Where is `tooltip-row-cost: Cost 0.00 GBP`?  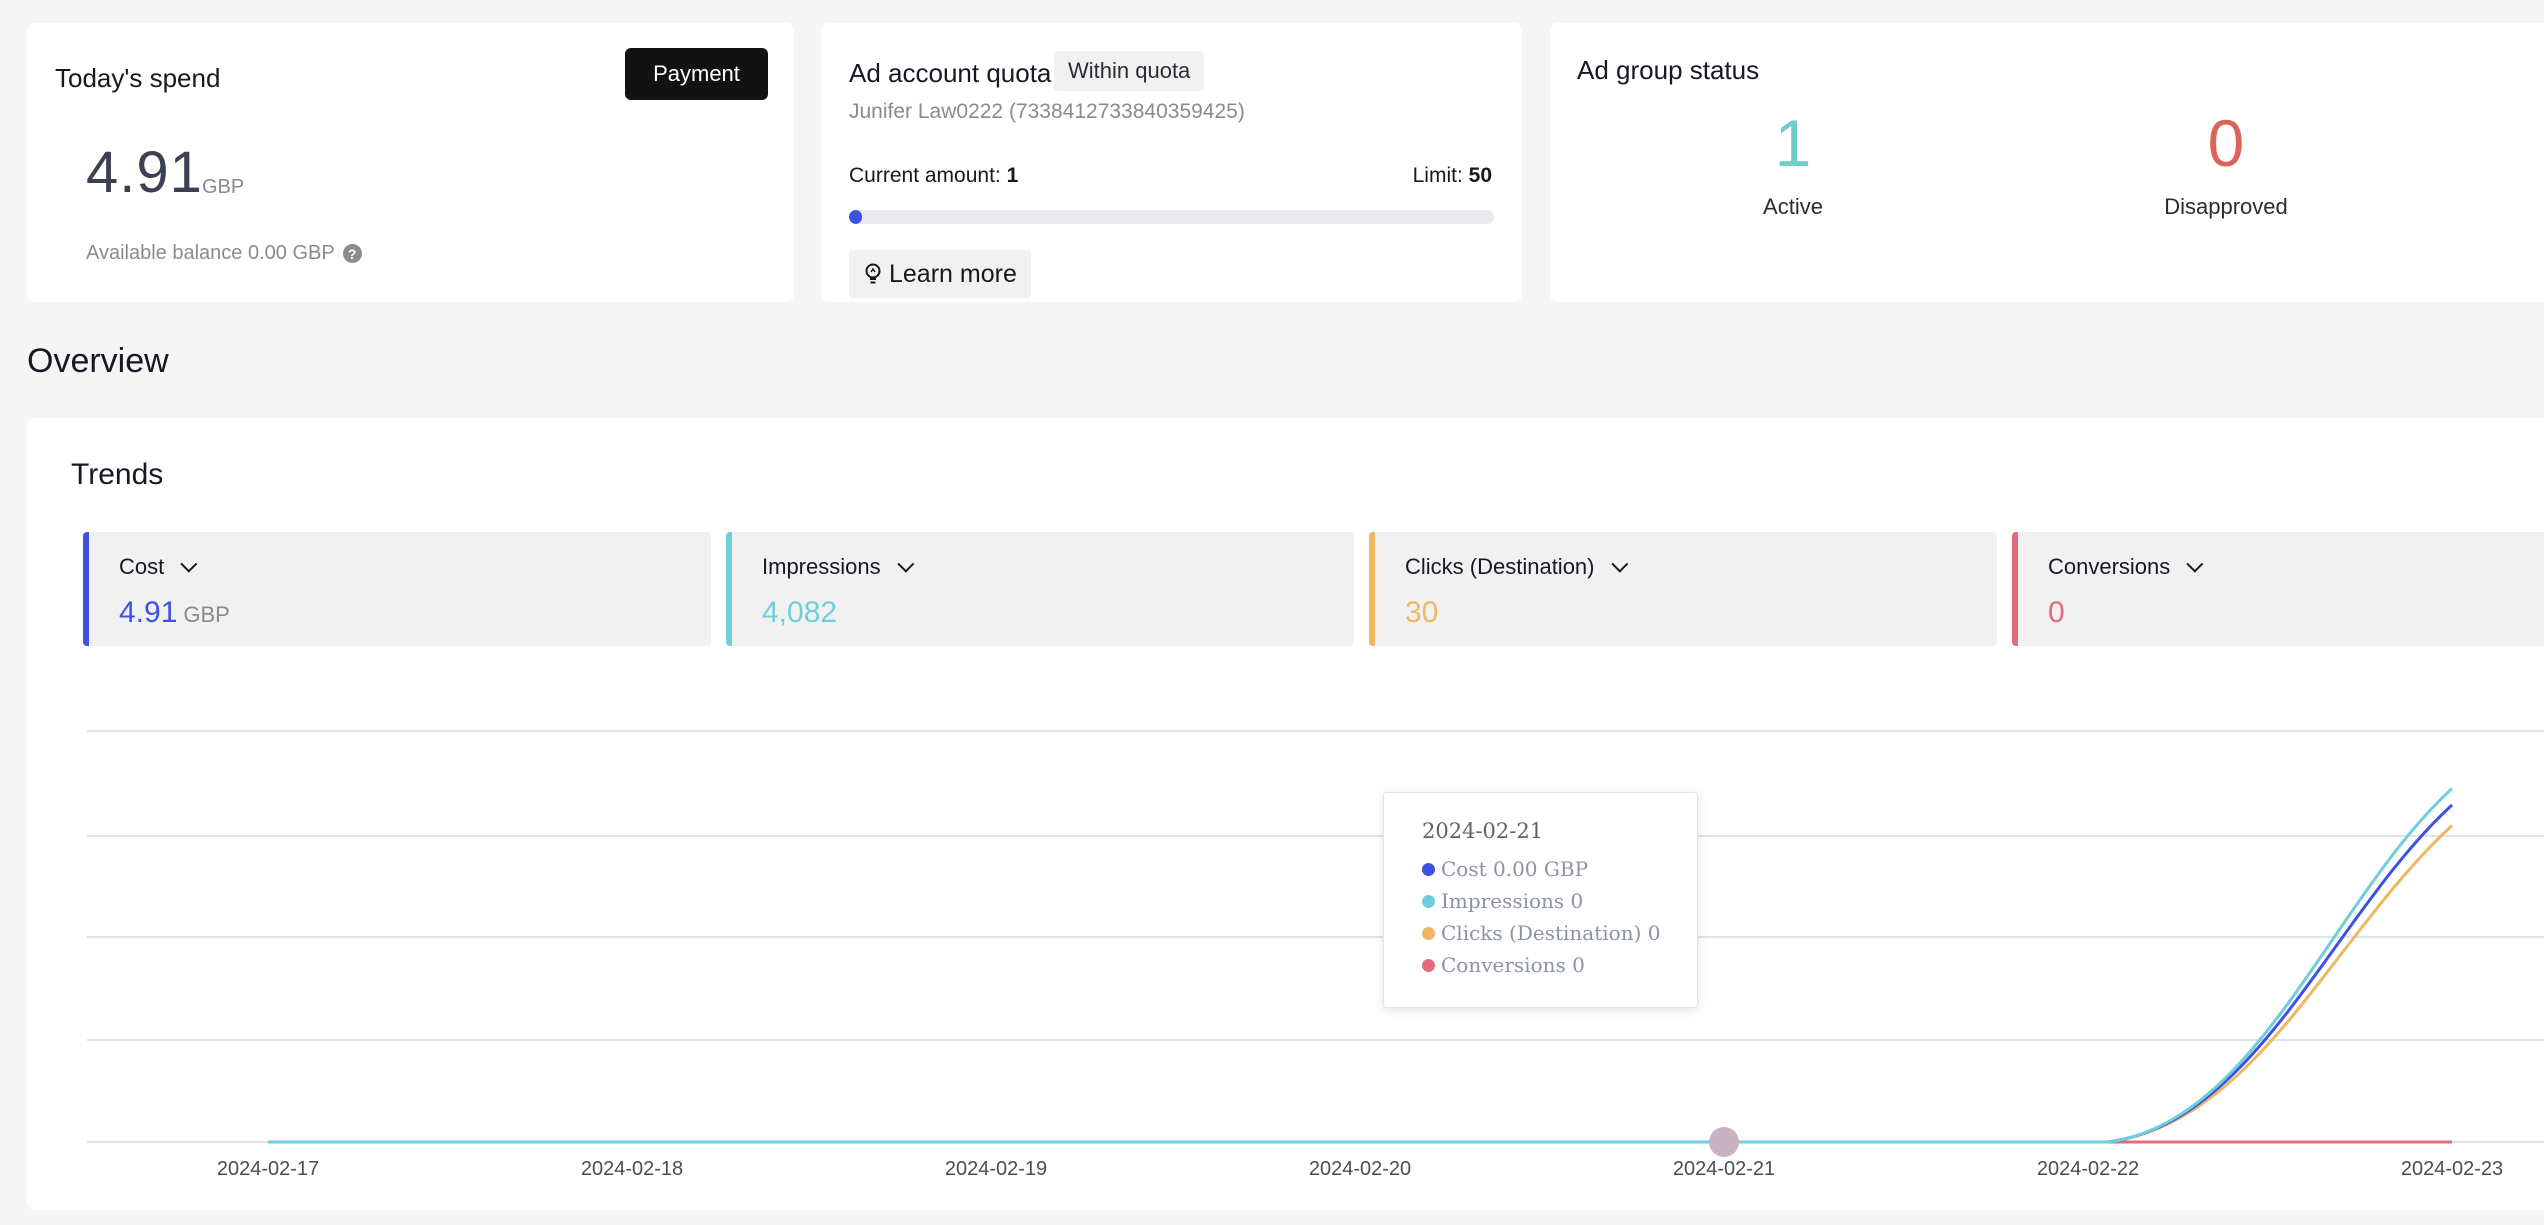 tooltip-row-cost: Cost 0.00 GBP is located at coordinates (1505, 869).